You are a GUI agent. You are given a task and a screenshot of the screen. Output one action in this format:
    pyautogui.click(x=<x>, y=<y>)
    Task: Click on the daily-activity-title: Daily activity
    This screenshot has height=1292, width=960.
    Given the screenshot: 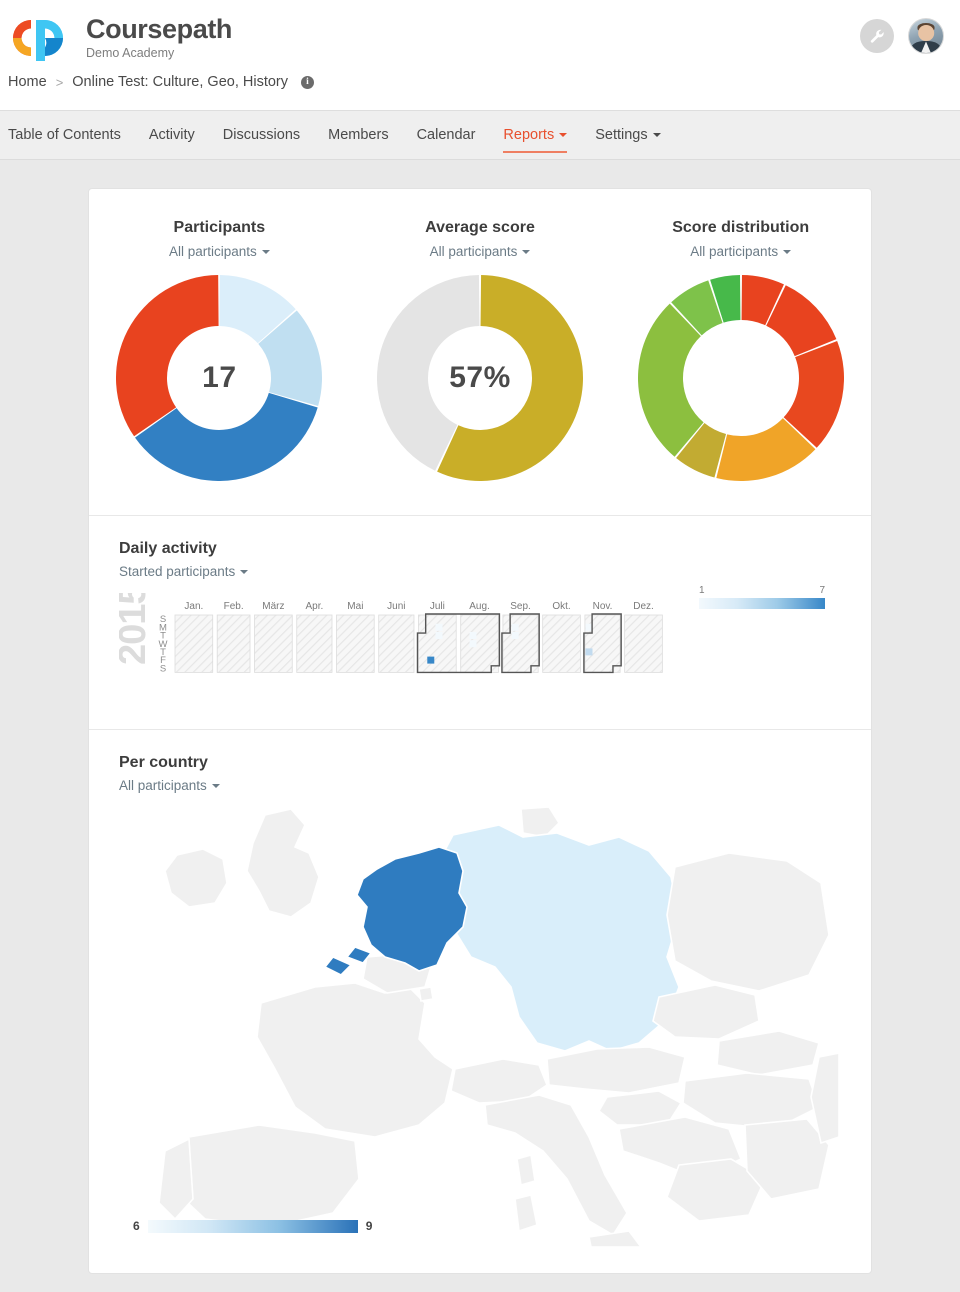 What is the action you would take?
    pyautogui.click(x=168, y=548)
    